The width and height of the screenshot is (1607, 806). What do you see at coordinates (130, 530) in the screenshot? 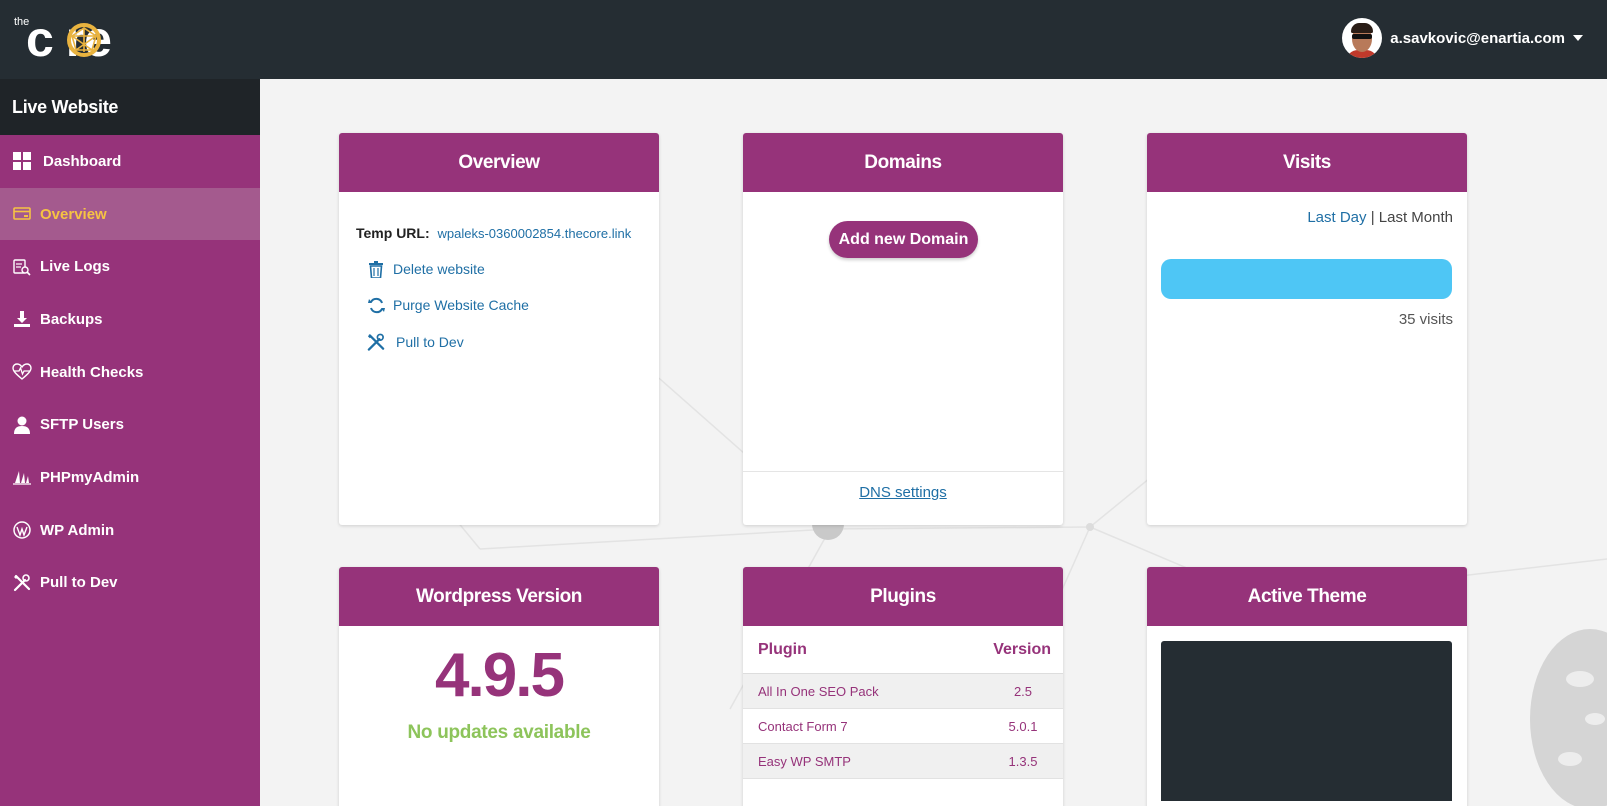
I see `sidebar-item-wp-admin: WP Admin` at bounding box center [130, 530].